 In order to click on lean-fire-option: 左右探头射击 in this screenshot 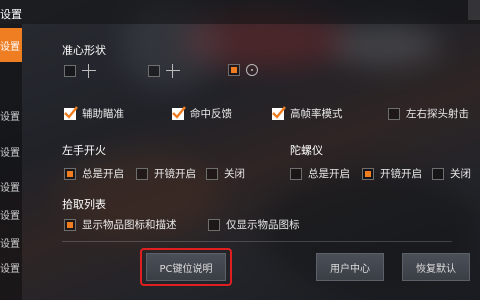, I will do `click(428, 113)`.